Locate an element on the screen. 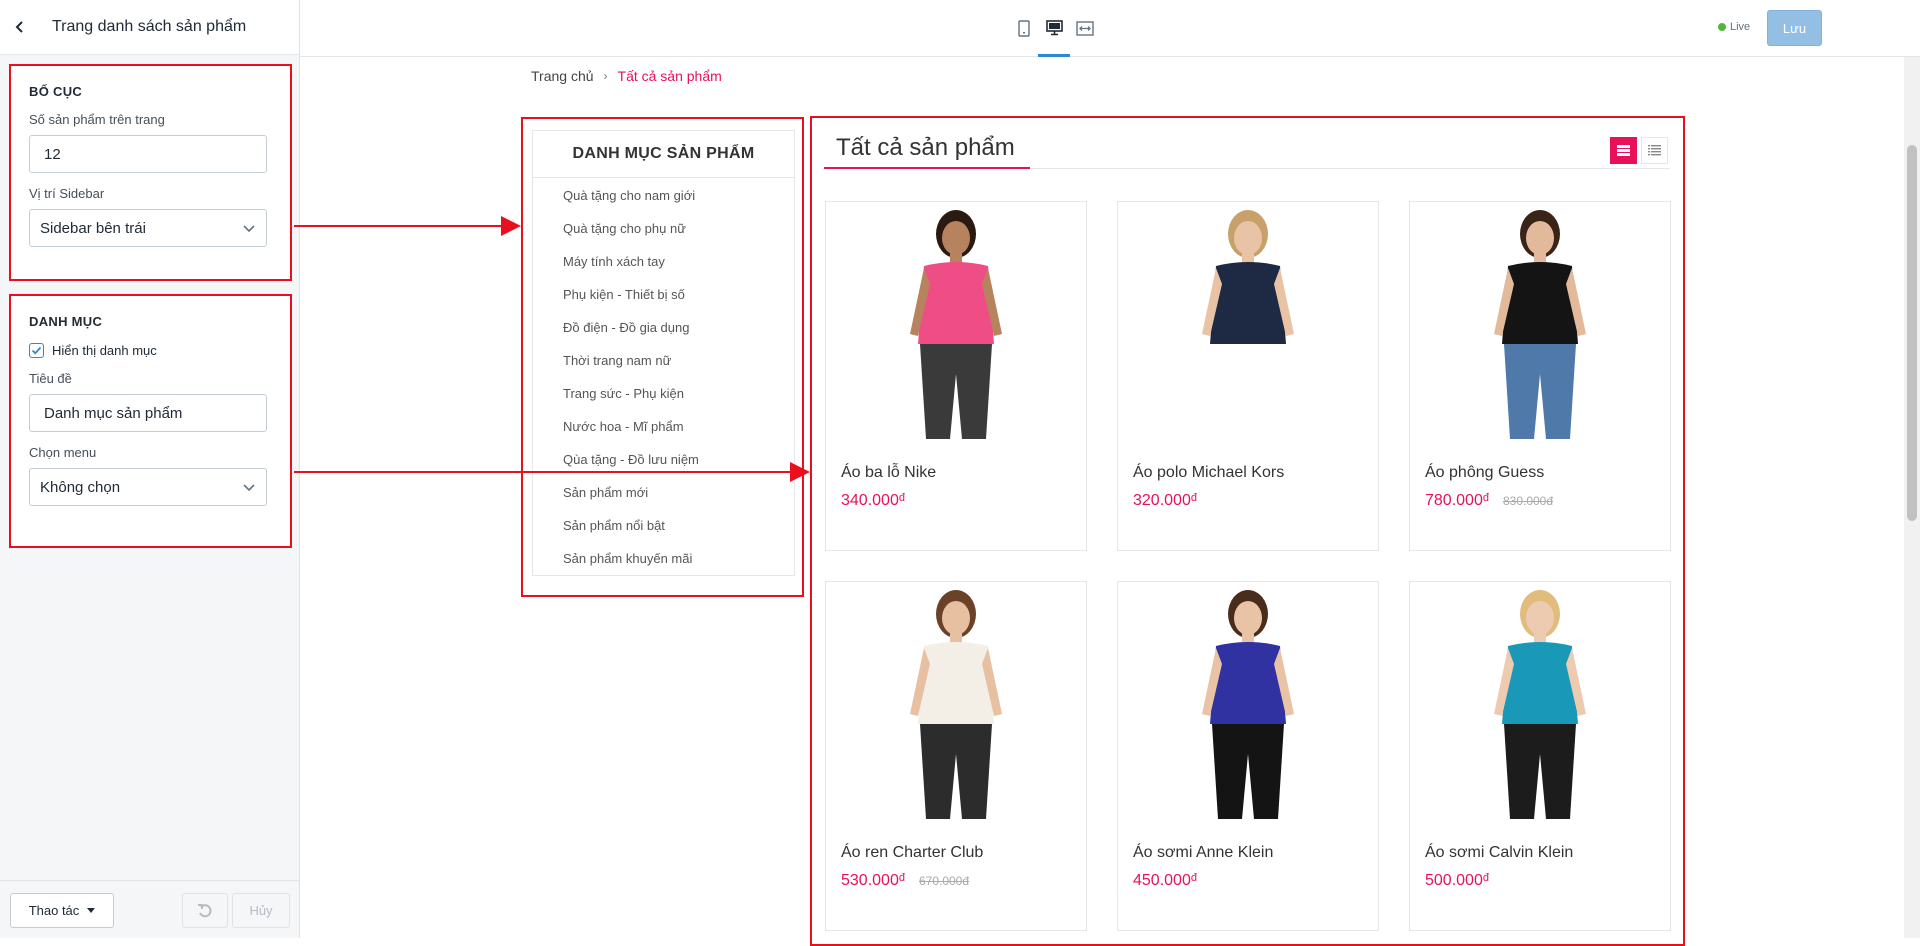 The width and height of the screenshot is (1920, 946). show-category-label: Hiển thị danh mục is located at coordinates (104, 350).